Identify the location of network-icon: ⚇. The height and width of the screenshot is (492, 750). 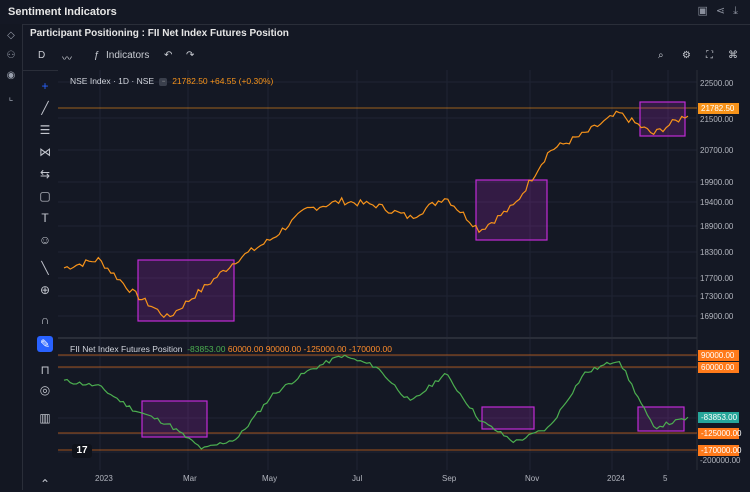
(11, 56).